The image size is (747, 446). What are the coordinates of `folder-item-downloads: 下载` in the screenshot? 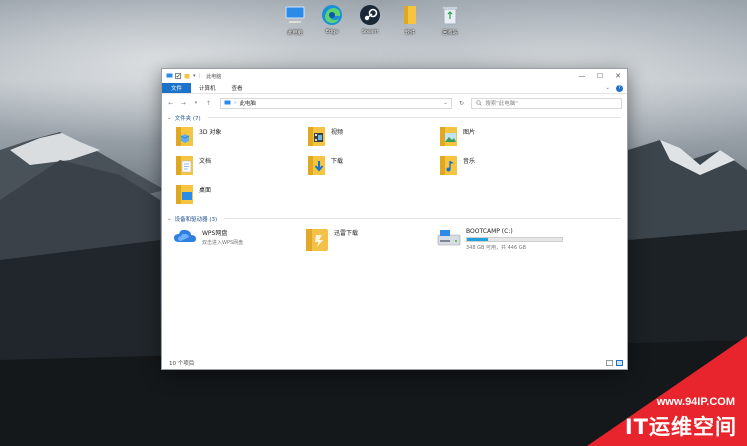 It's located at (373, 166).